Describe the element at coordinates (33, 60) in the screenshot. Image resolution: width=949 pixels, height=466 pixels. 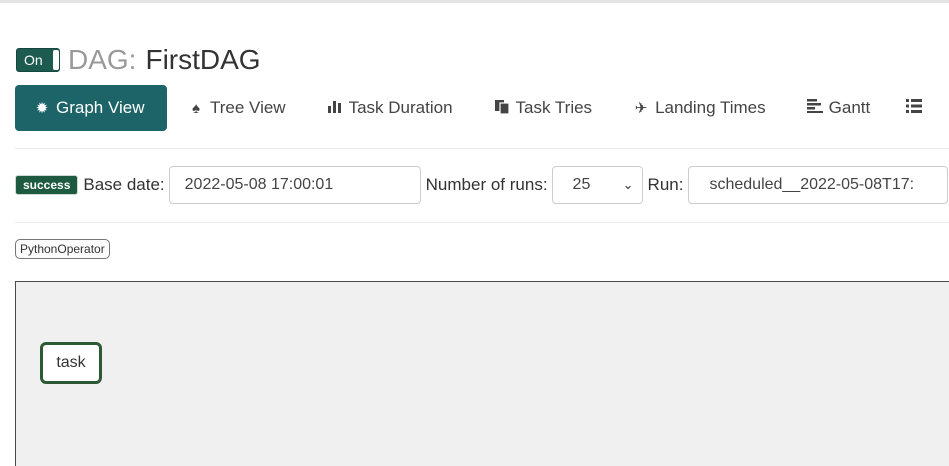
I see `toggle-label: On` at that location.